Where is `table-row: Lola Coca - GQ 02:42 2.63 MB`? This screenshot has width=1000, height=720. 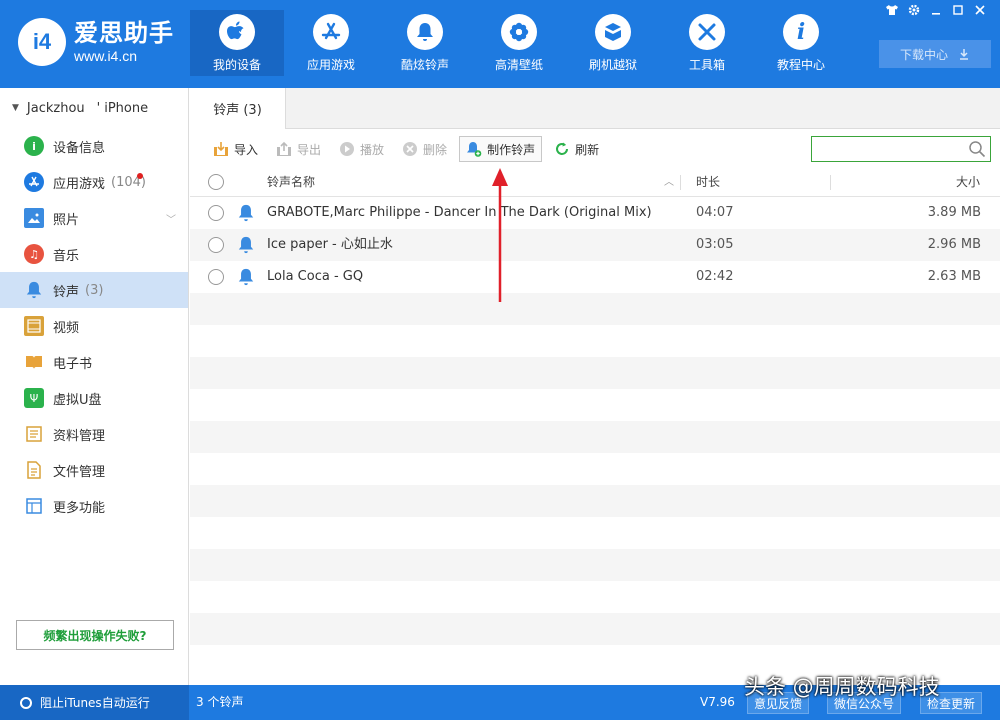
table-row: Lola Coca - GQ 02:42 2.63 MB is located at coordinates (595, 277).